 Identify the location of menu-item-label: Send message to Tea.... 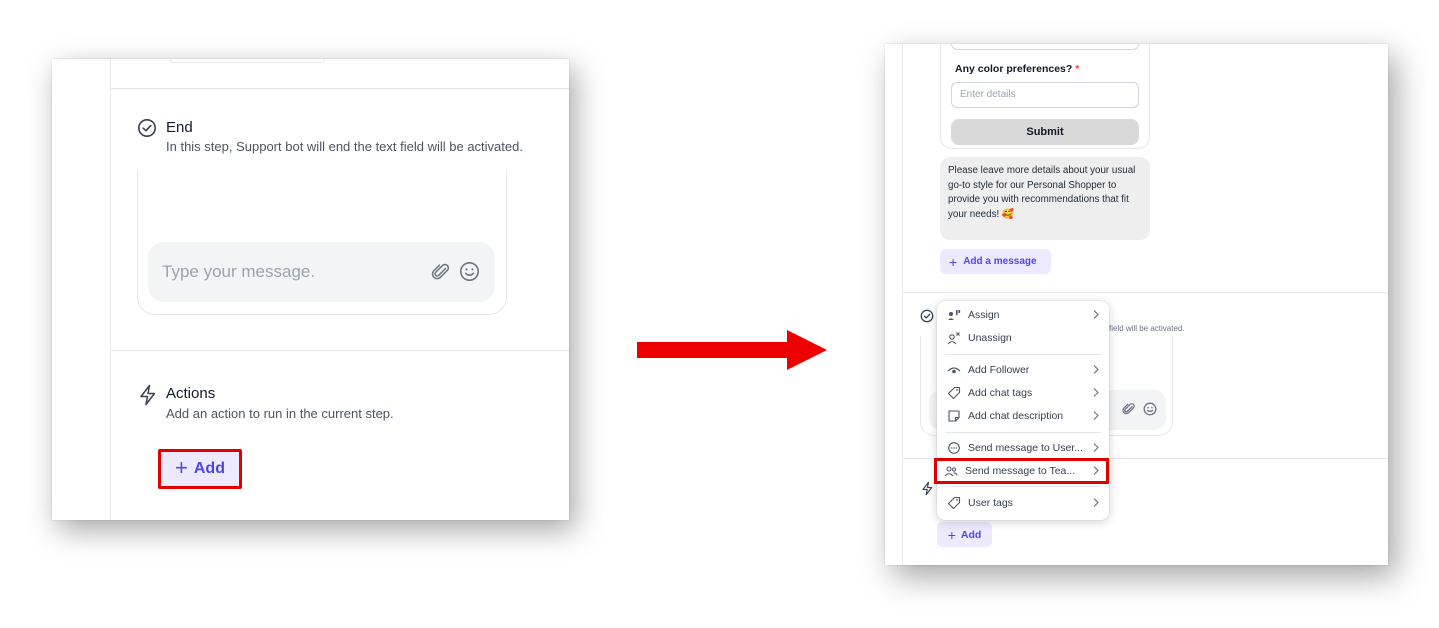
(1020, 471).